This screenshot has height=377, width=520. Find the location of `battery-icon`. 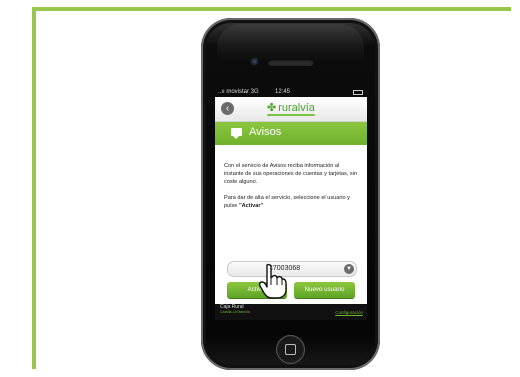

battery-icon is located at coordinates (358, 92).